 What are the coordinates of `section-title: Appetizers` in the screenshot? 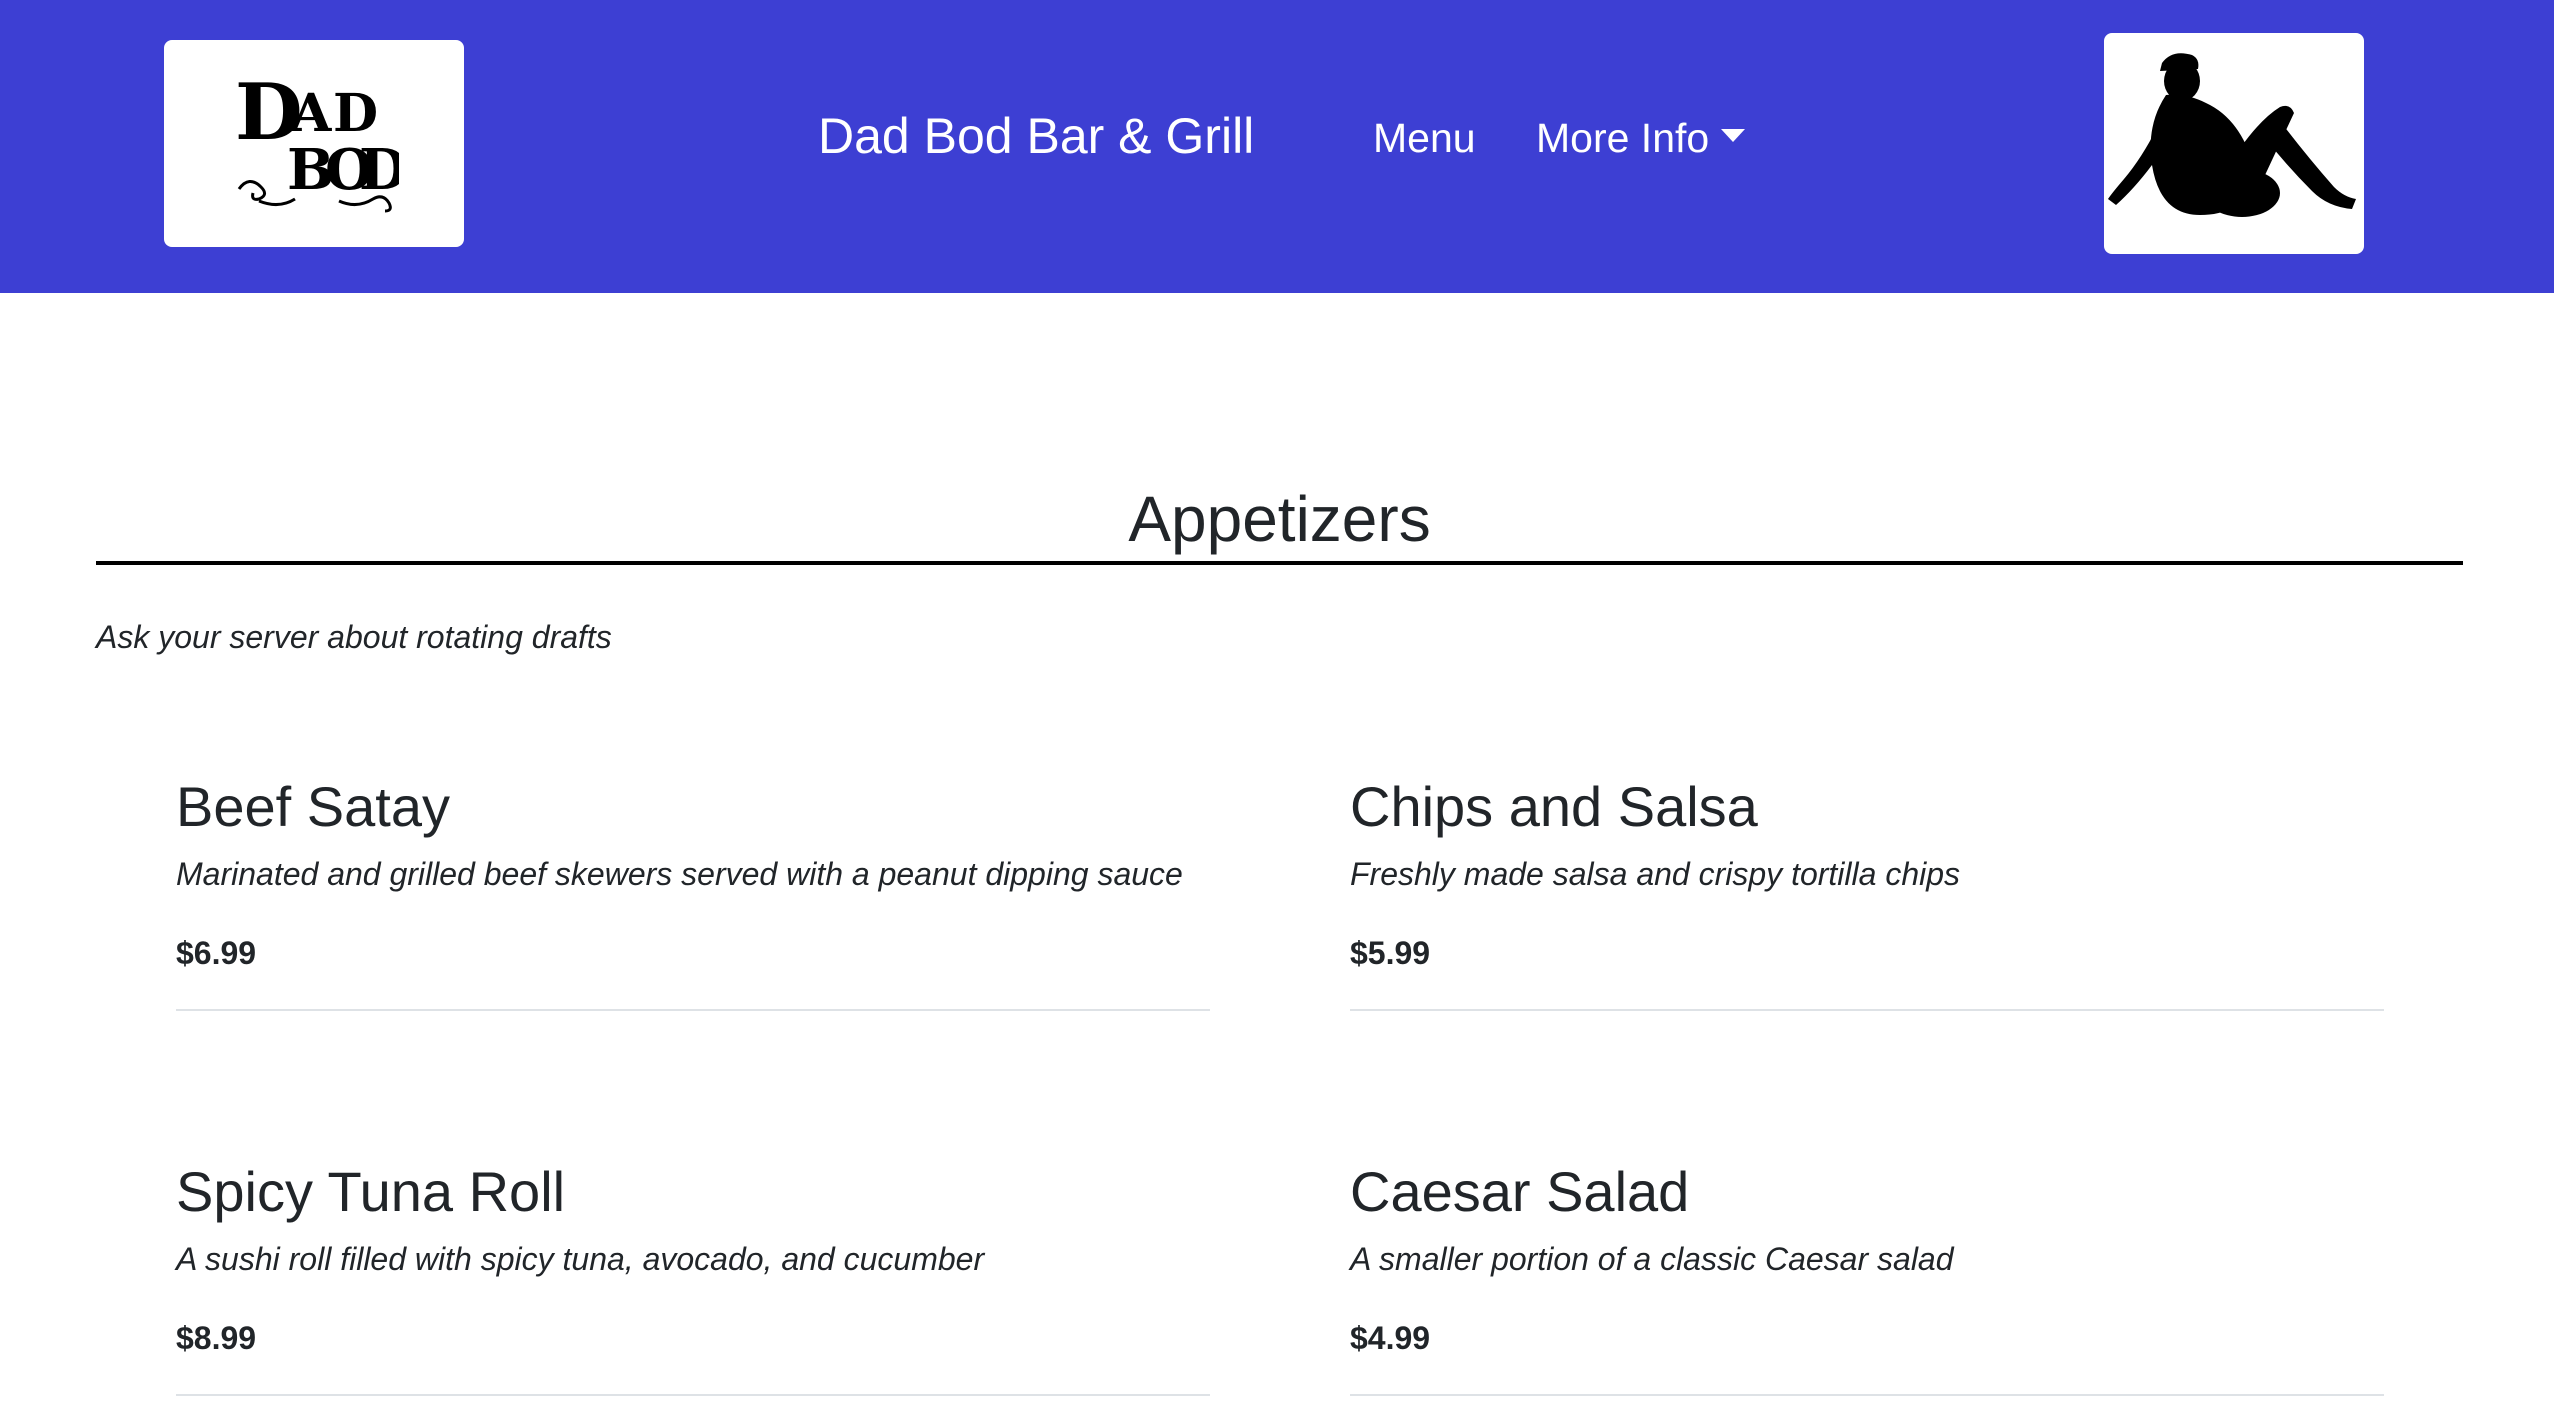 It's located at (1279, 519).